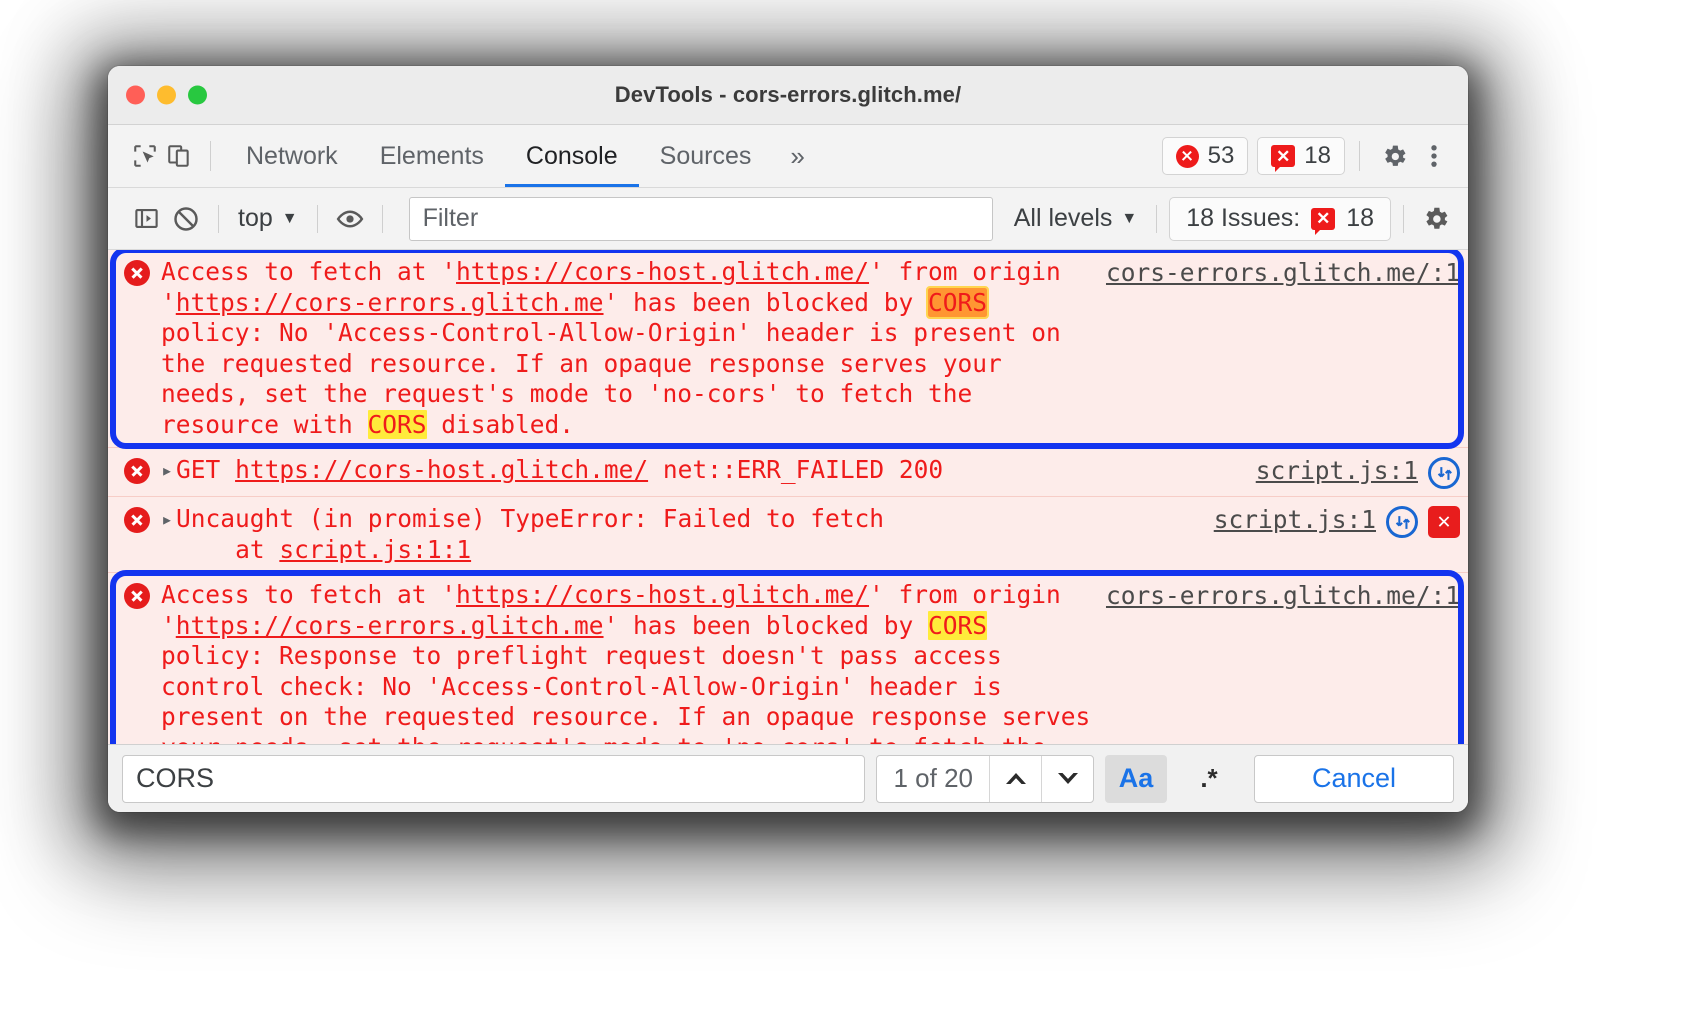 The width and height of the screenshot is (1708, 1032). What do you see at coordinates (1434, 156) in the screenshot?
I see `kebab-menu-icon` at bounding box center [1434, 156].